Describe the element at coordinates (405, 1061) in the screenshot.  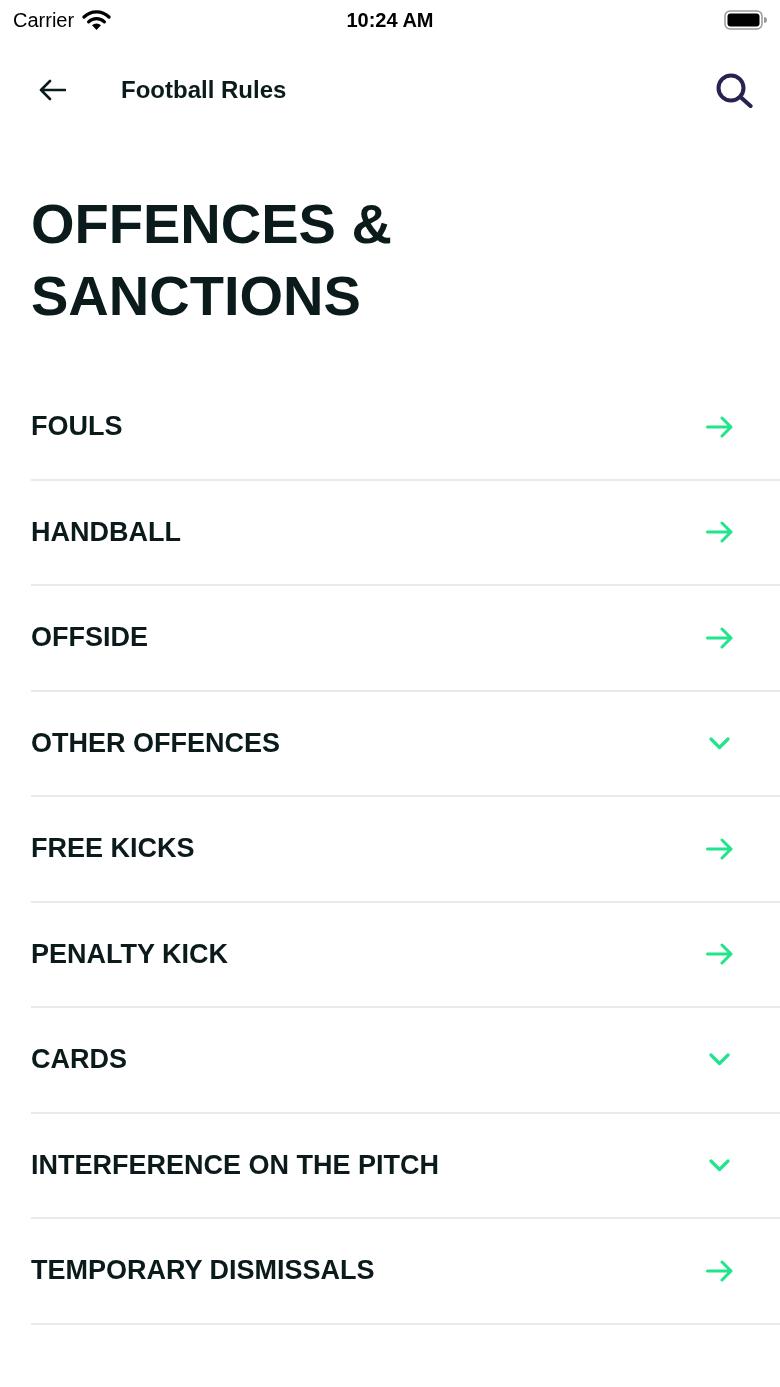
I see `rule-category-item: CARDS` at that location.